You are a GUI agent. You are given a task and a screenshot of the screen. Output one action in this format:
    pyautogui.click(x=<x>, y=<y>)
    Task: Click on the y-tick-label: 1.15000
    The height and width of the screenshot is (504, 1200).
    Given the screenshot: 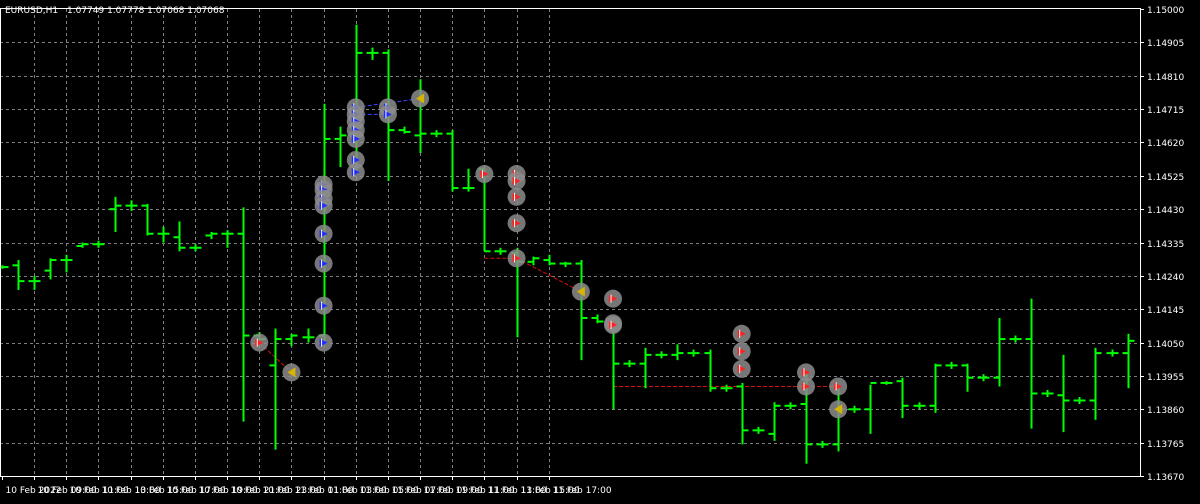 What is the action you would take?
    pyautogui.click(x=1165, y=11)
    